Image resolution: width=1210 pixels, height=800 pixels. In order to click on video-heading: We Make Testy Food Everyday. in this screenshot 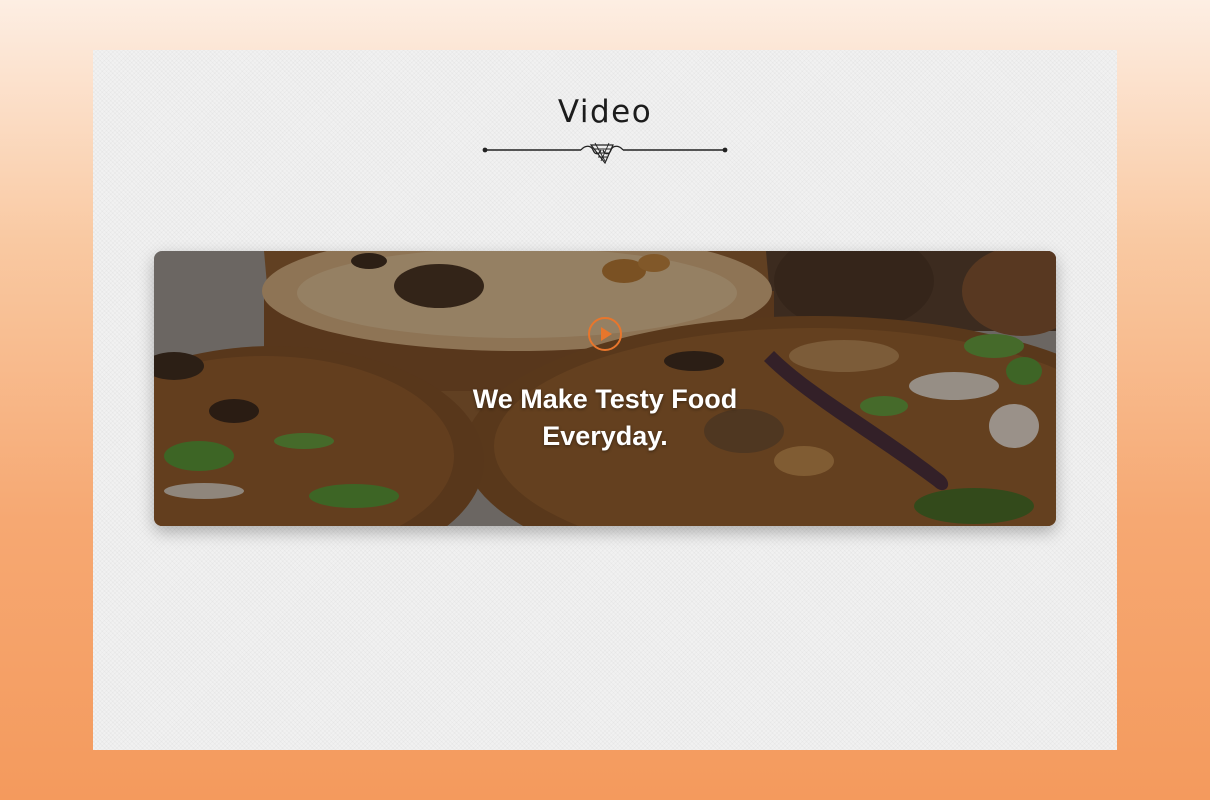, I will do `click(605, 417)`.